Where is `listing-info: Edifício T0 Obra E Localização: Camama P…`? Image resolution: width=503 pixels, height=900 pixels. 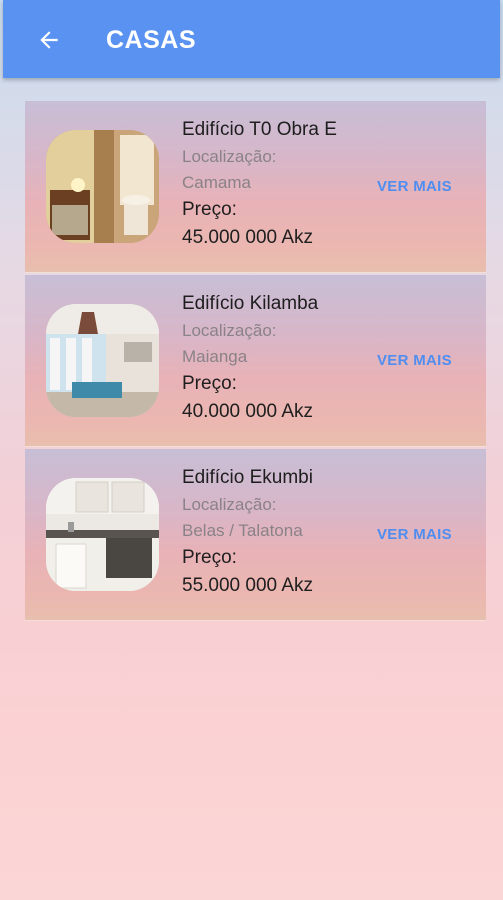 listing-info: Edifício T0 Obra E Localização: Camama P… is located at coordinates (269, 183).